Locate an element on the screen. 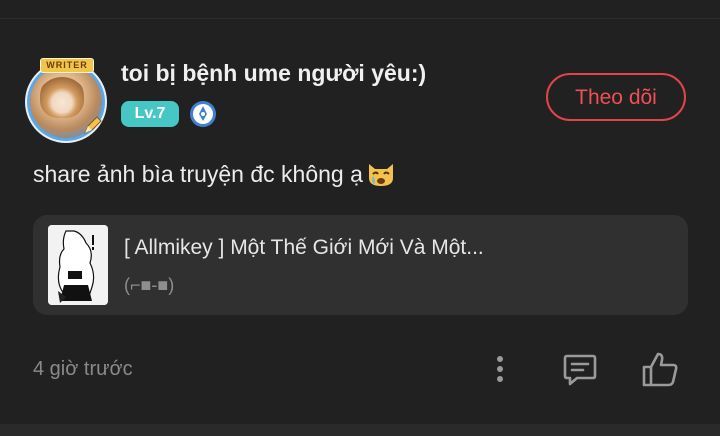  post-text: share ảnh bìa truyện đc không ạ is located at coordinates (215, 173).